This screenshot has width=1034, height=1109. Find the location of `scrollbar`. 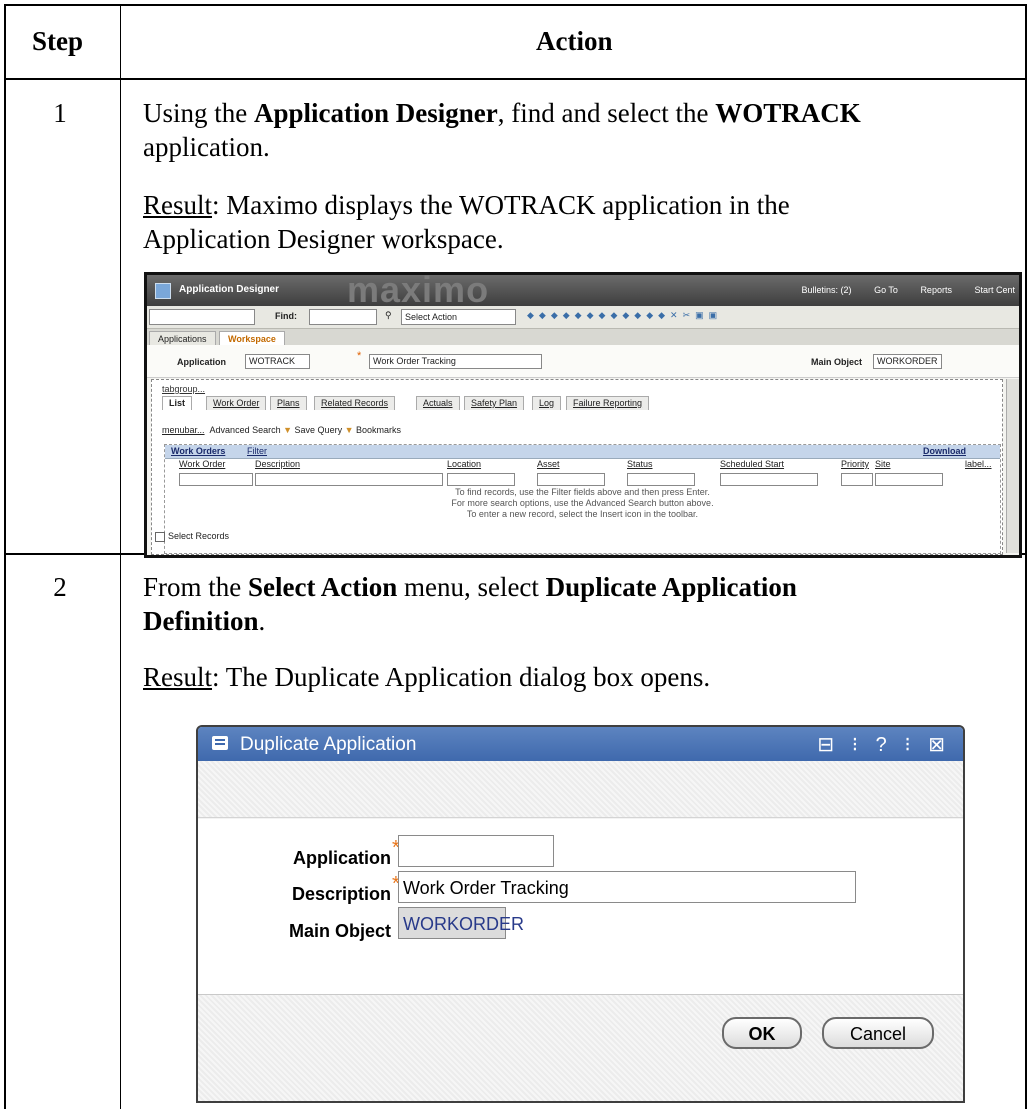

scrollbar is located at coordinates (1012, 466).